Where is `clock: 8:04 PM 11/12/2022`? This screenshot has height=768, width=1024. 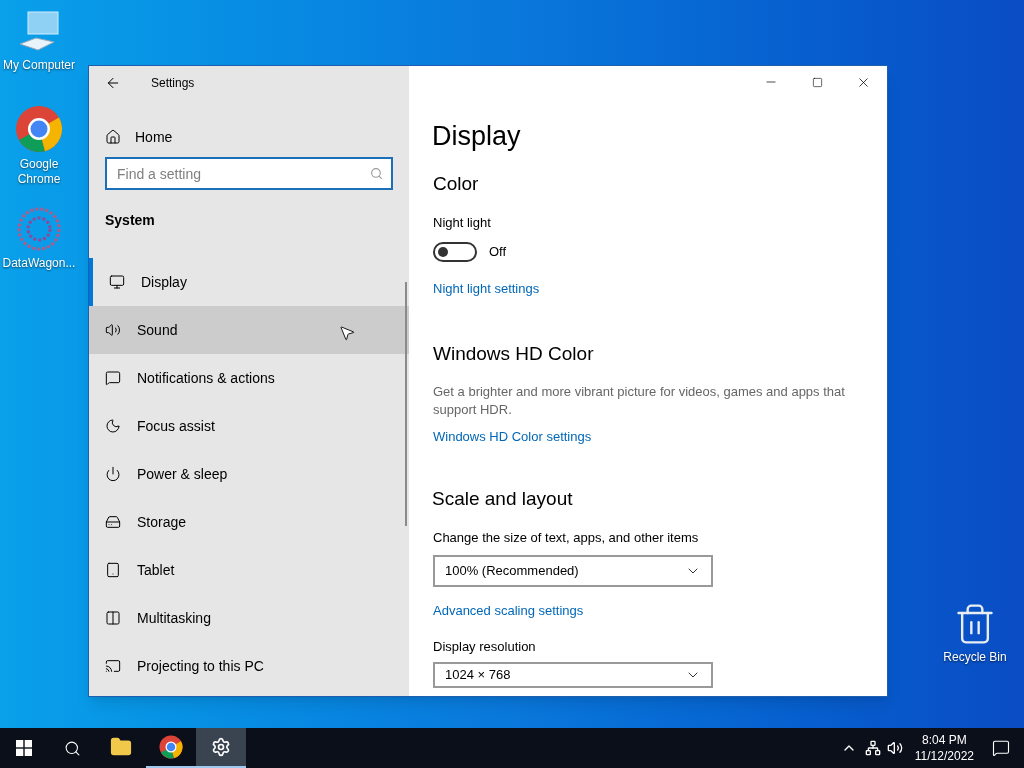 clock: 8:04 PM 11/12/2022 is located at coordinates (944, 748).